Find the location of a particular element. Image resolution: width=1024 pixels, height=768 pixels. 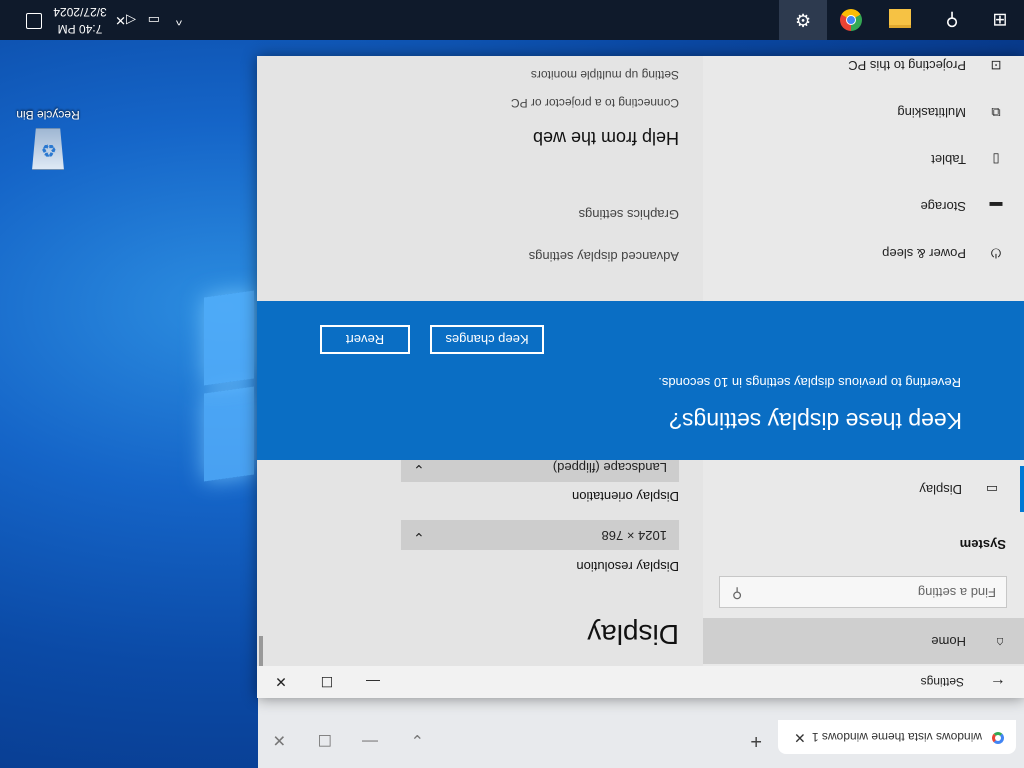

notification-icon is located at coordinates (34, 21).